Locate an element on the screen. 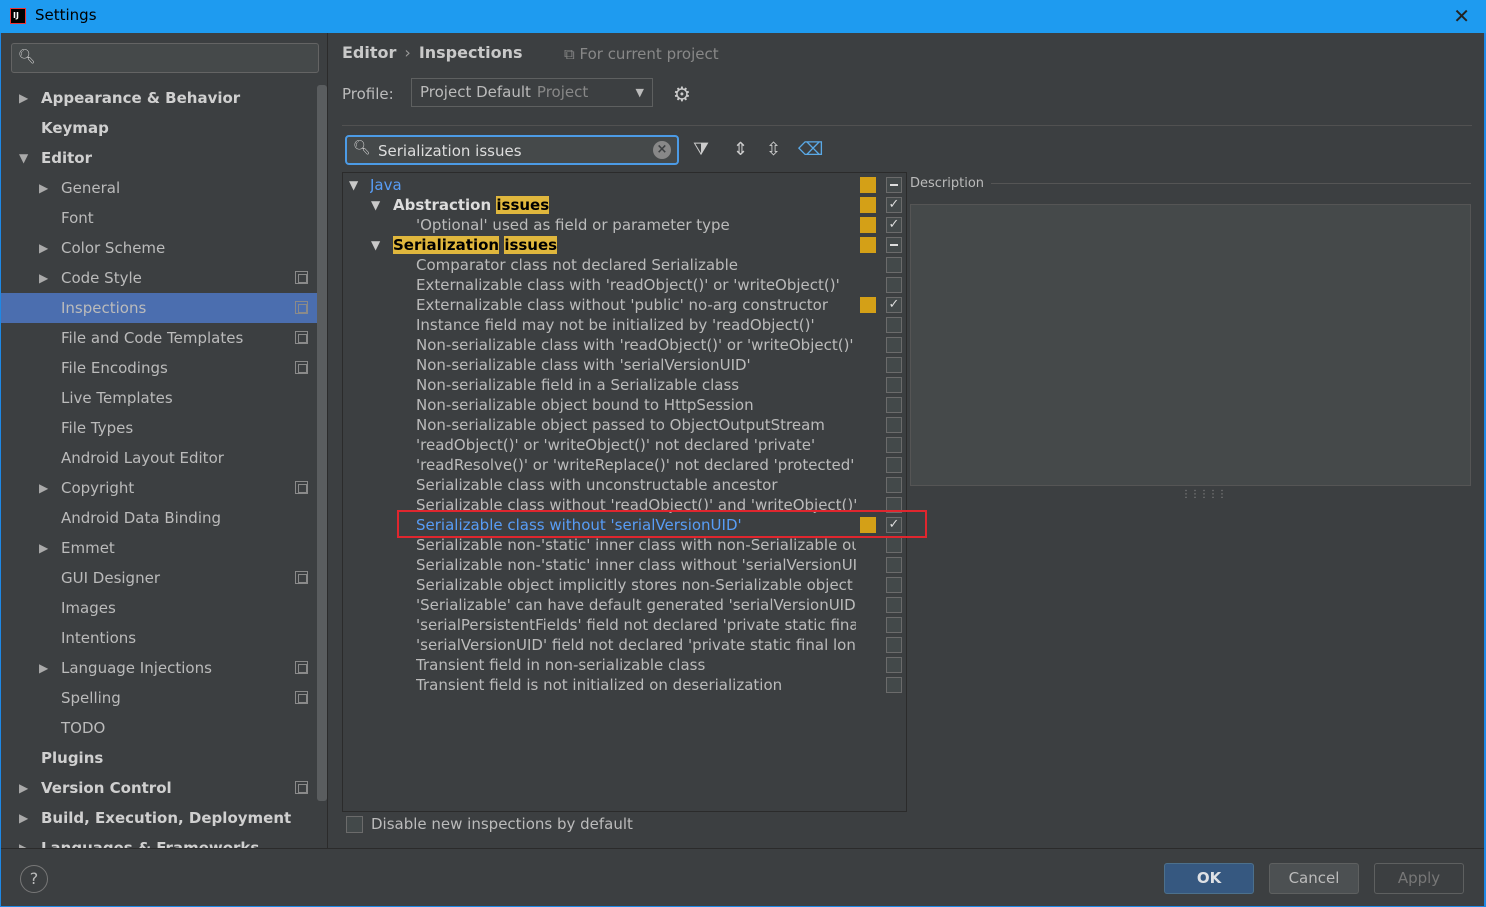 Image resolution: width=1486 pixels, height=907 pixels. sidebar-item-keymap: Keymap is located at coordinates (164, 128).